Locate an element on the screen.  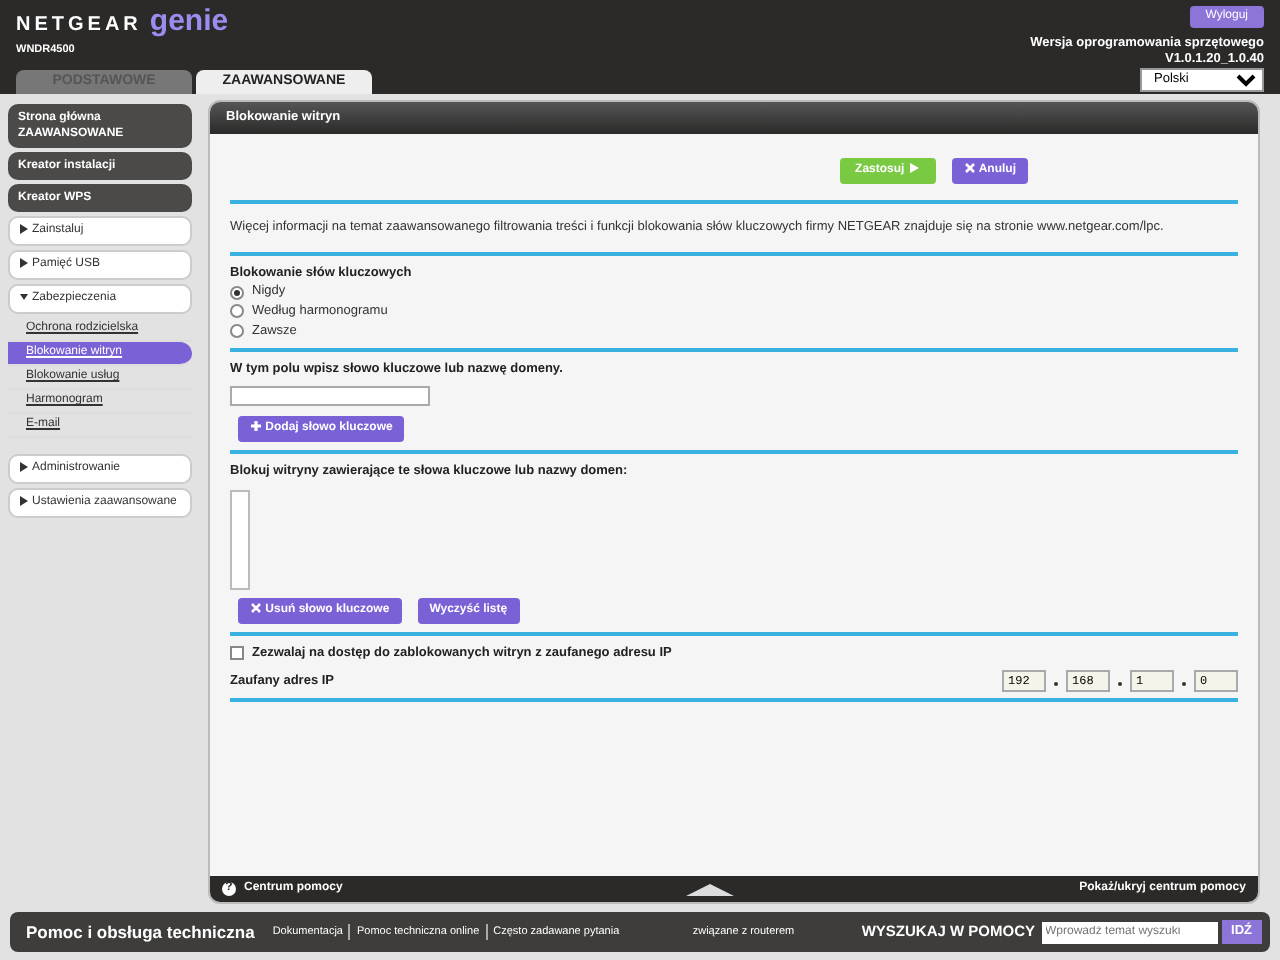
expand-triangle-icon is located at coordinates (710, 889).